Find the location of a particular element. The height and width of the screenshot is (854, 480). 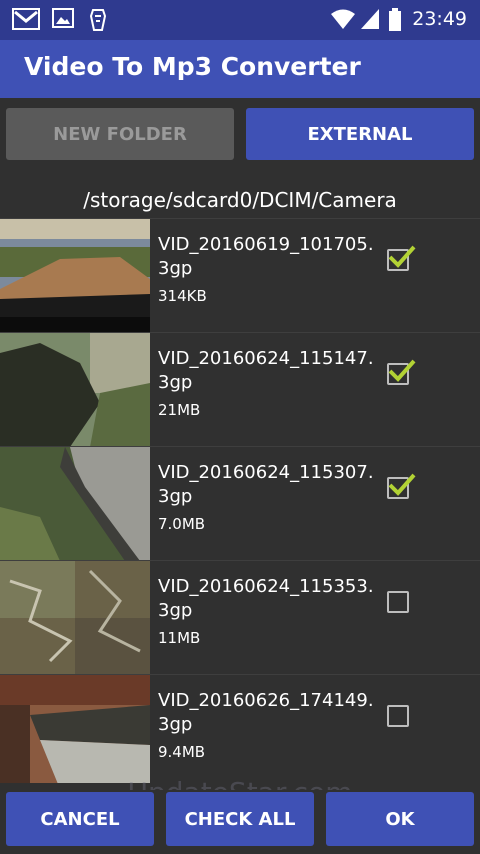

file-size: 21MB is located at coordinates (179, 410).